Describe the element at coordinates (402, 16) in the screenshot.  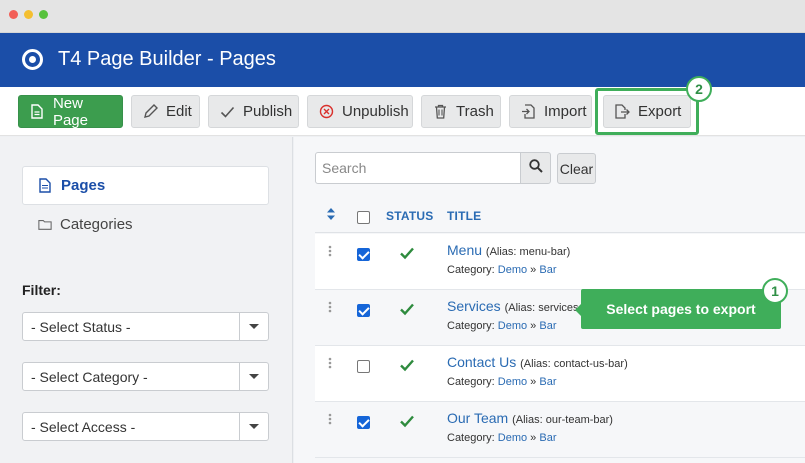
I see `window-titlebar` at that location.